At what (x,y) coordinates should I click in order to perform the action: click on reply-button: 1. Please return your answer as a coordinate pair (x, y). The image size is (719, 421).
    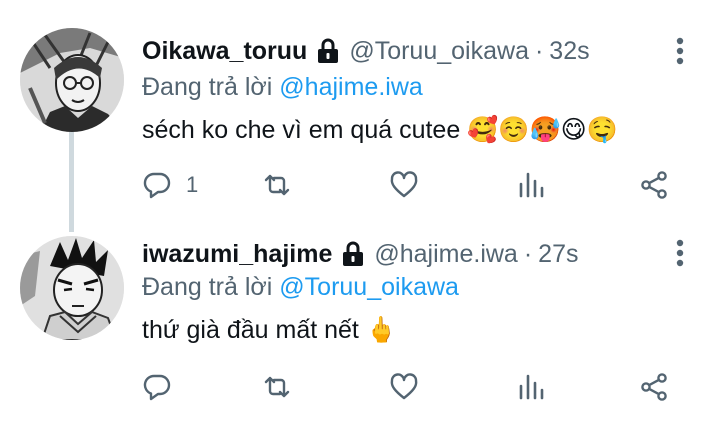
    Looking at the image, I should click on (170, 185).